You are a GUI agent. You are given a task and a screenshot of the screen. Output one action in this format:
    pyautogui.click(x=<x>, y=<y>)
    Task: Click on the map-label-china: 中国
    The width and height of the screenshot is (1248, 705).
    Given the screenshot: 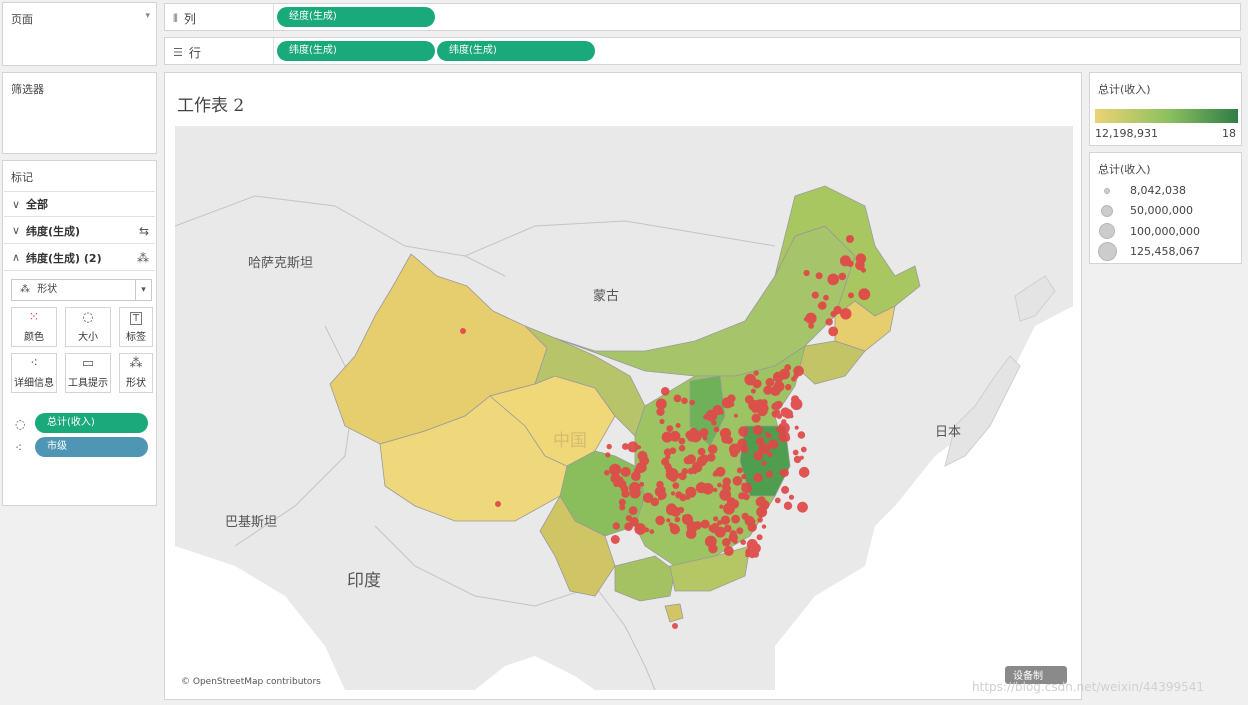 What is the action you would take?
    pyautogui.click(x=570, y=441)
    